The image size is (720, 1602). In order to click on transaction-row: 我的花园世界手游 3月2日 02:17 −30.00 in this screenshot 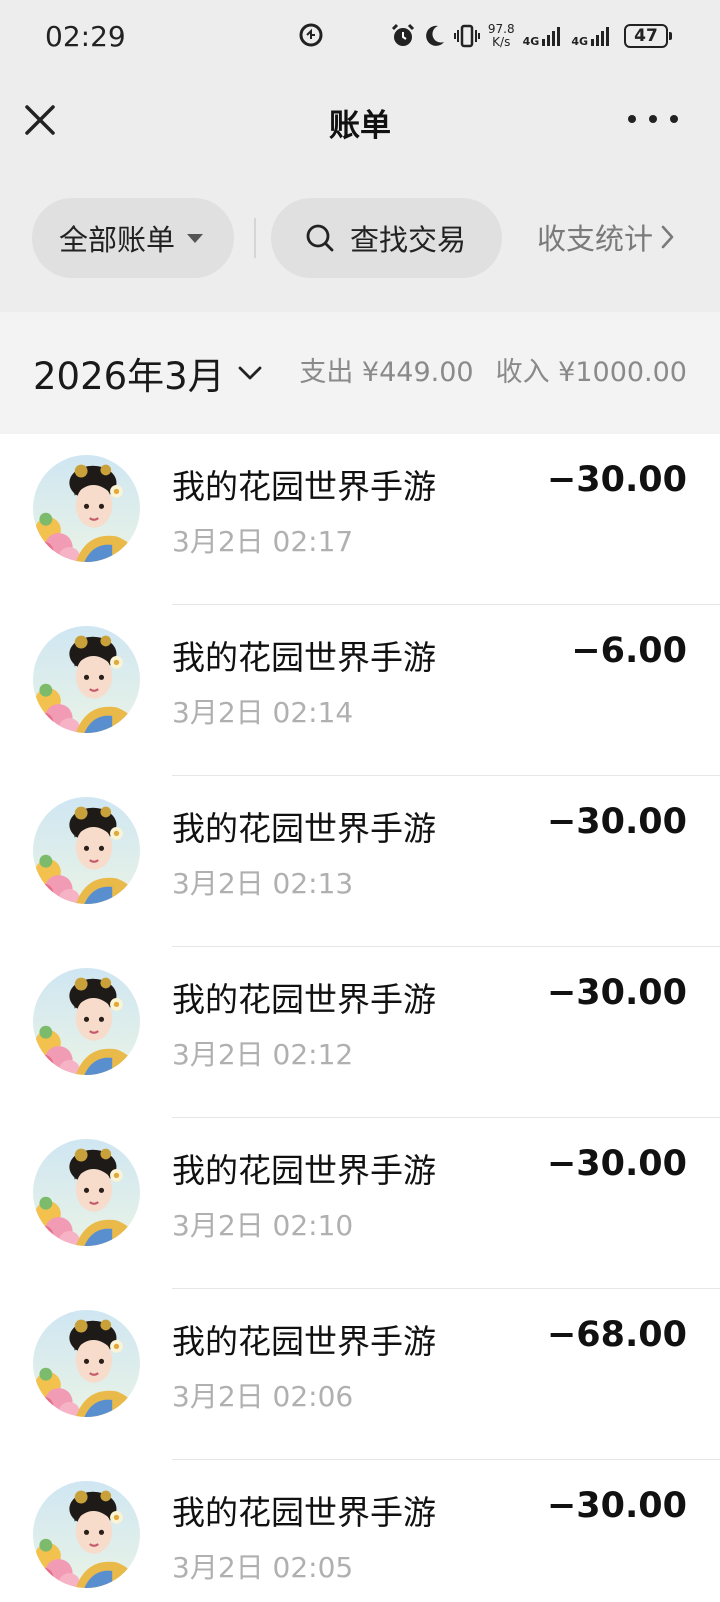, I will do `click(360, 519)`.